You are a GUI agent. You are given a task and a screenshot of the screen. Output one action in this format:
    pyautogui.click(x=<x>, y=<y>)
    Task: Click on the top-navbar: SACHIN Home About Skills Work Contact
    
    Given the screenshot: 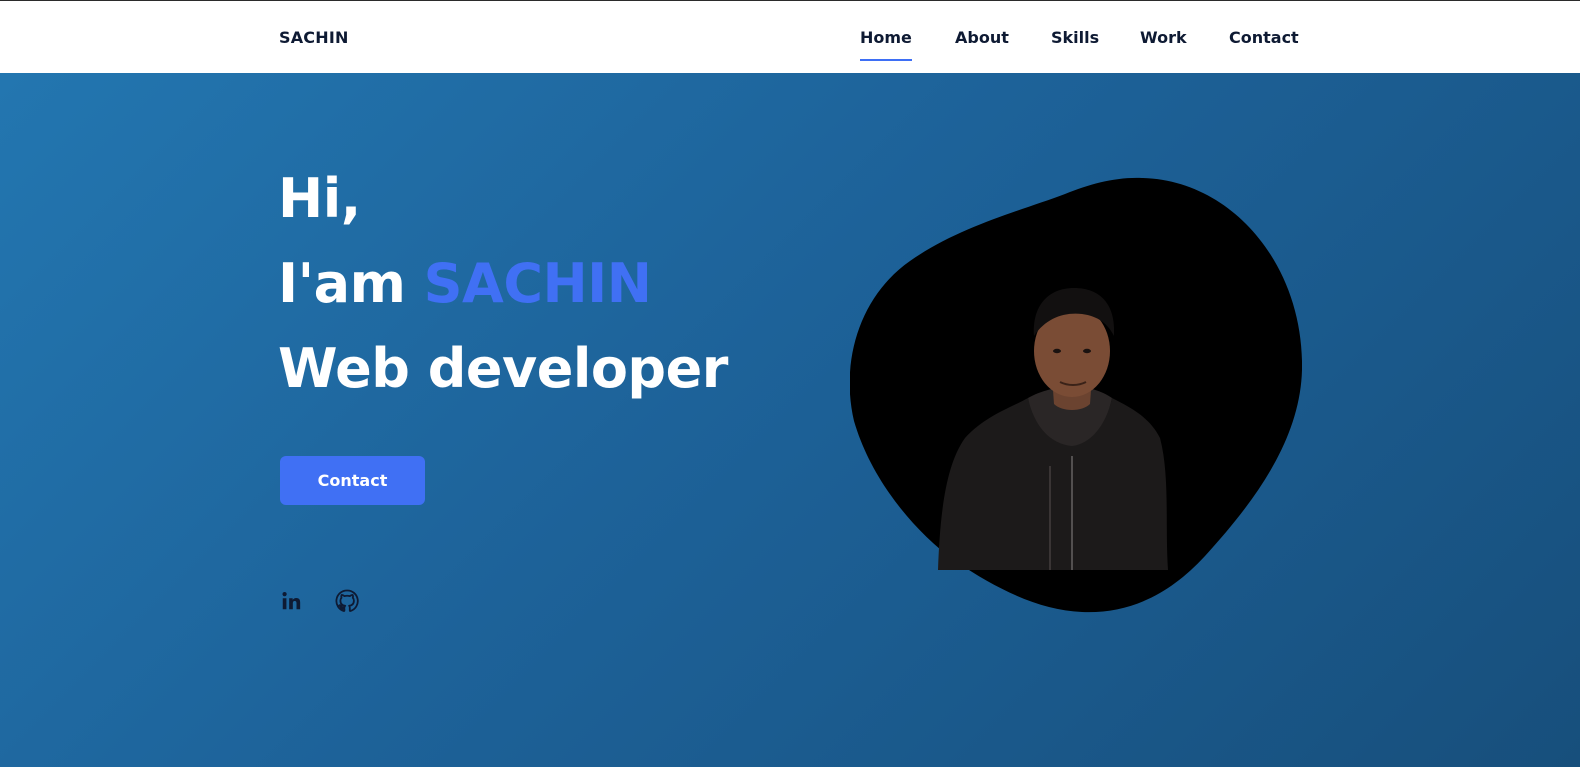 What is the action you would take?
    pyautogui.click(x=790, y=36)
    